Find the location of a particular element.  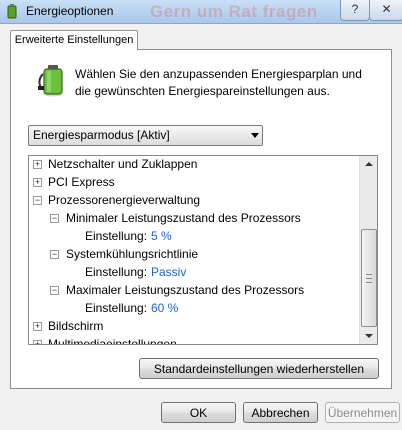

grip-icon is located at coordinates (369, 278).